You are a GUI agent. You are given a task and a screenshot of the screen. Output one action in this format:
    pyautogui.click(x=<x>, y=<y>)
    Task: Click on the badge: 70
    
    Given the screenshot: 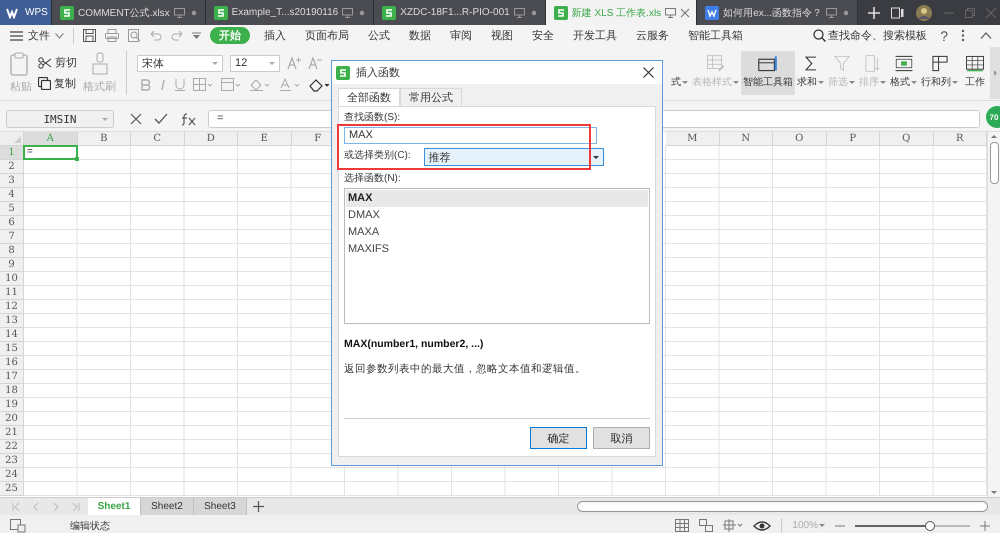 What is the action you would take?
    pyautogui.click(x=993, y=117)
    